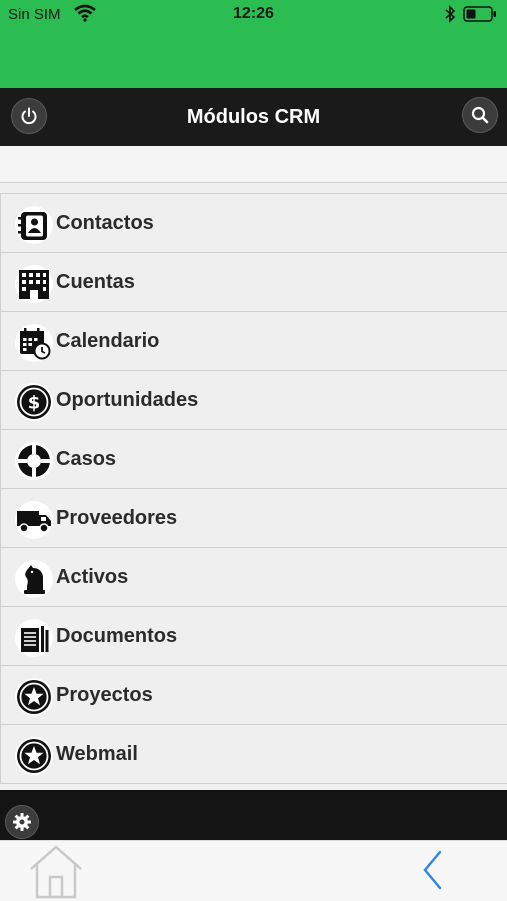  What do you see at coordinates (450, 14) in the screenshot?
I see `bluetooth-icon` at bounding box center [450, 14].